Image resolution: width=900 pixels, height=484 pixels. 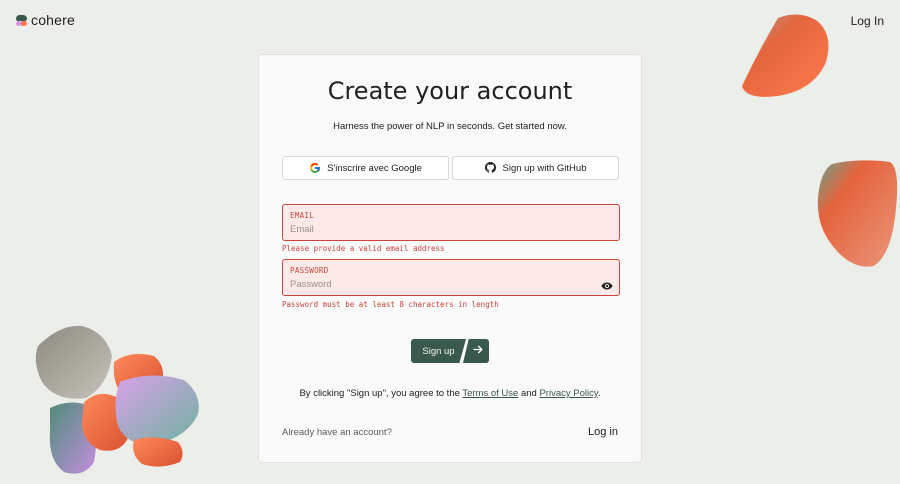 What do you see at coordinates (440, 229) in the screenshot?
I see `email-input` at bounding box center [440, 229].